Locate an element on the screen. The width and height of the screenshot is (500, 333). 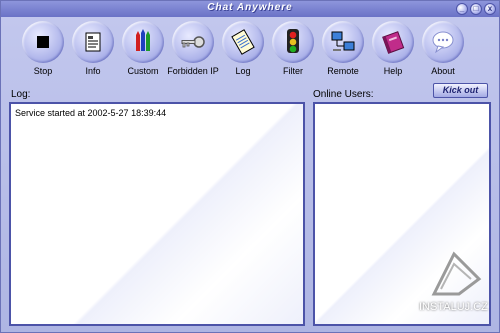
traffic-light-icon is located at coordinates (293, 41).